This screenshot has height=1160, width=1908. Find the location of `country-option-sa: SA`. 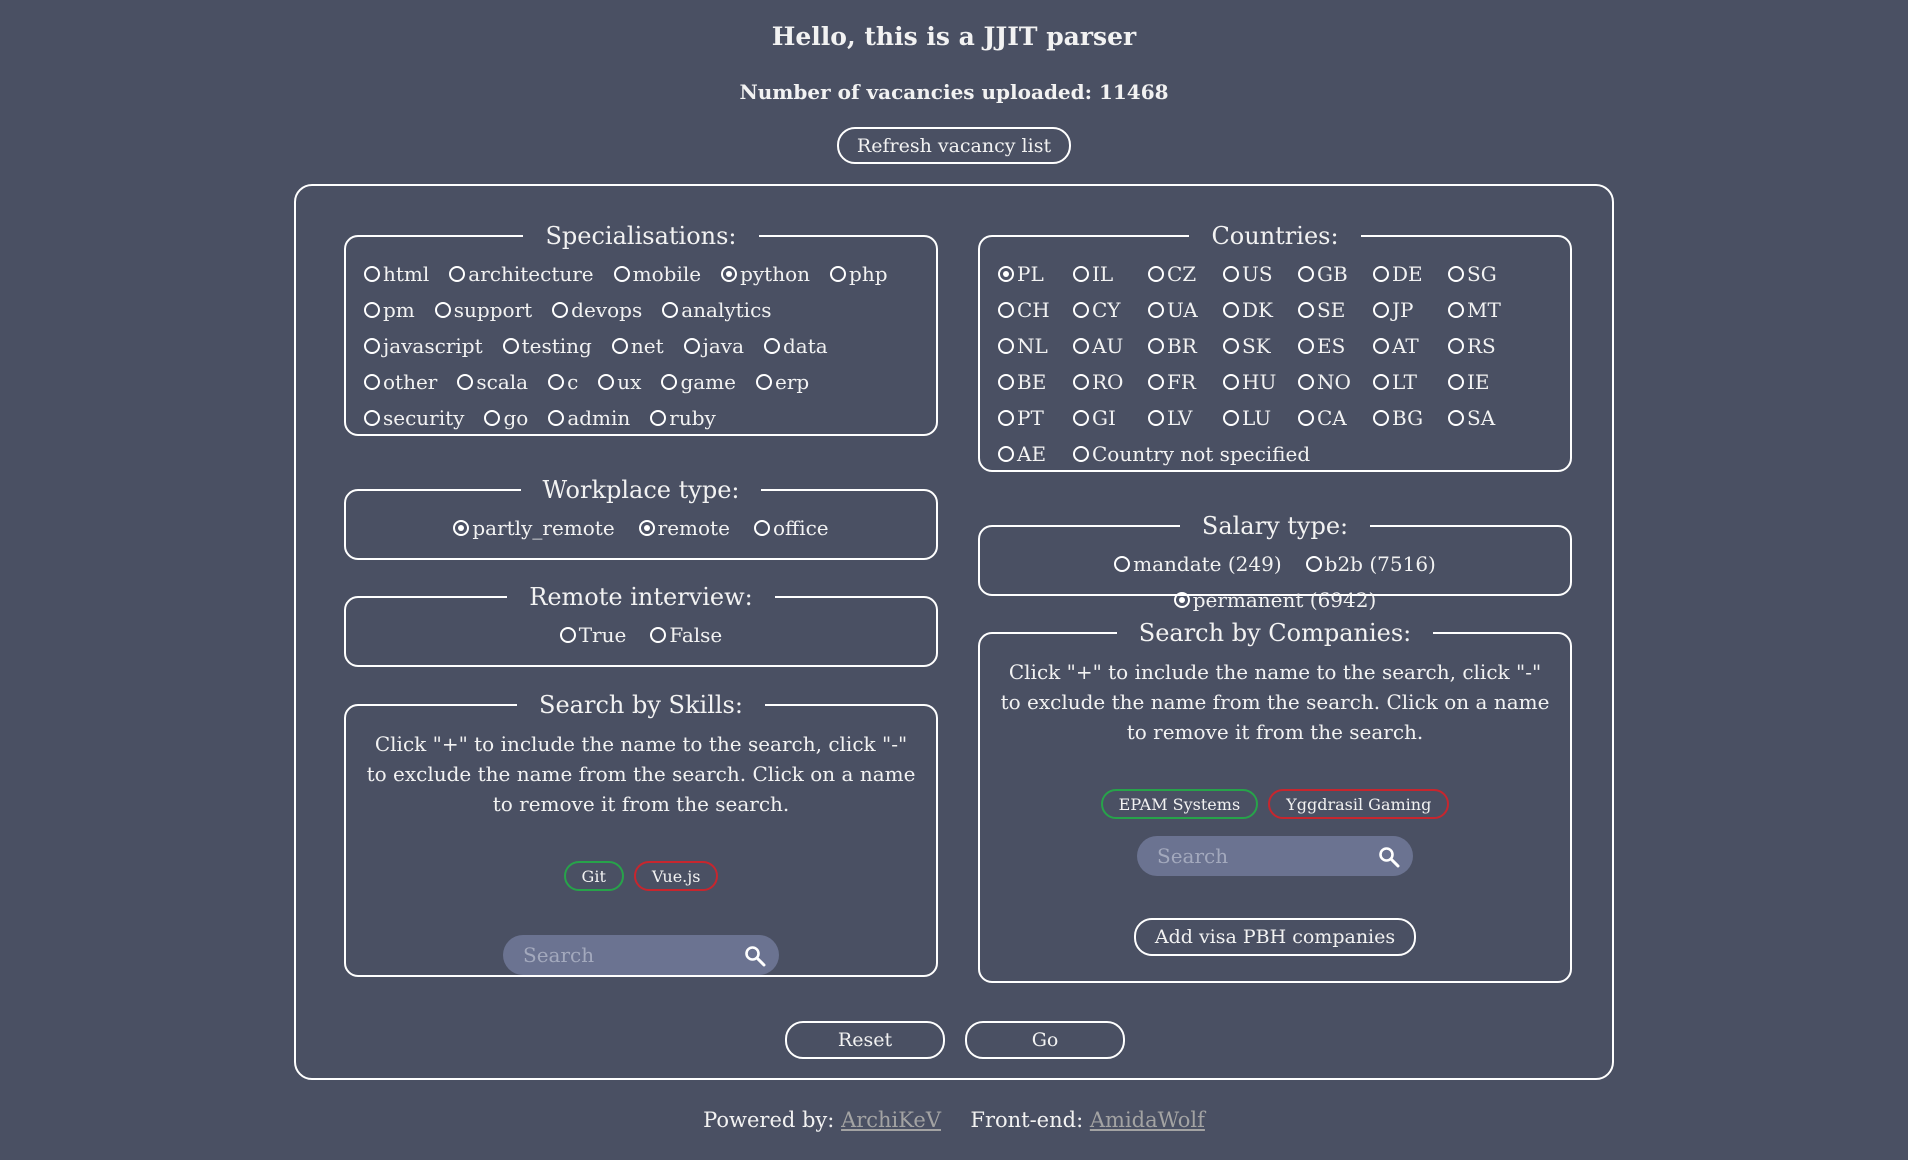

country-option-sa: SA is located at coordinates (1485, 418).